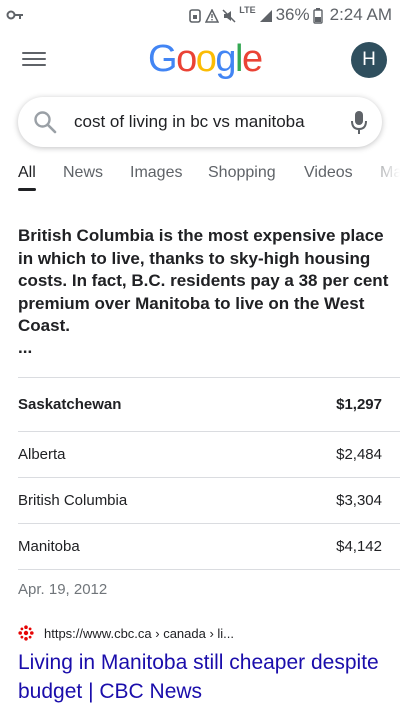 The height and width of the screenshot is (711, 400). I want to click on table-row: Manitoba $4,142, so click(209, 546).